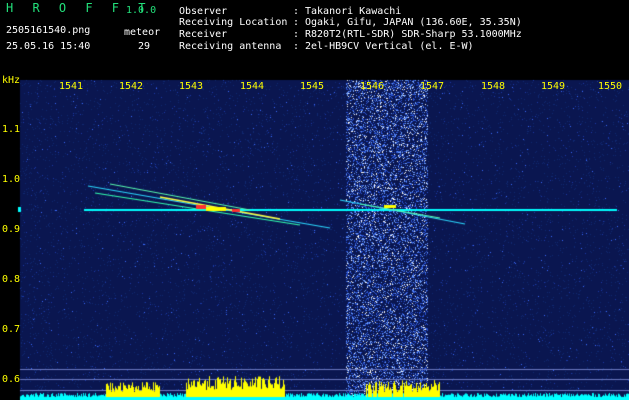 This screenshot has height=400, width=629. Describe the element at coordinates (71, 86) in the screenshot. I see `x-tick-label: 1541` at that location.